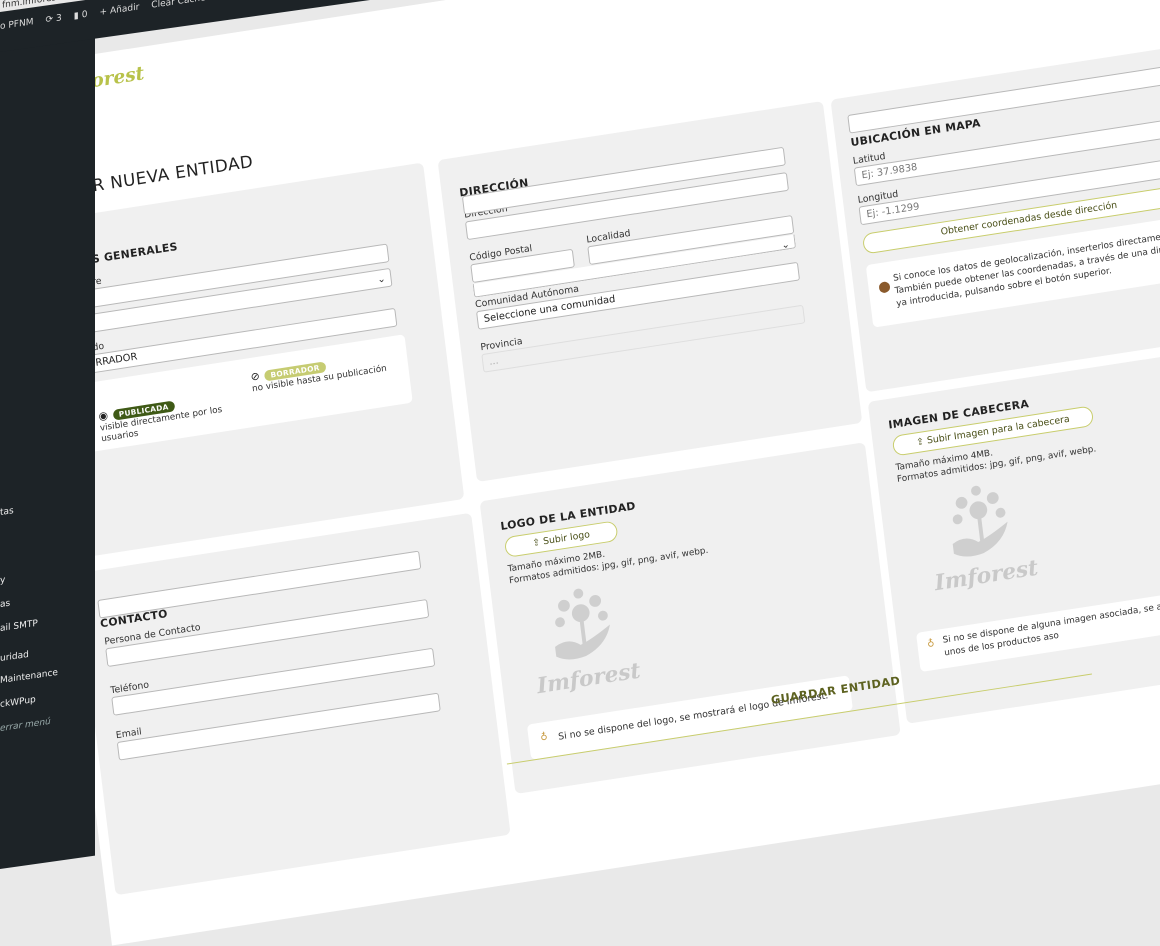 The width and height of the screenshot is (1160, 946). What do you see at coordinates (19, 626) in the screenshot?
I see `sidebar-item-3: ail SMTP` at bounding box center [19, 626].